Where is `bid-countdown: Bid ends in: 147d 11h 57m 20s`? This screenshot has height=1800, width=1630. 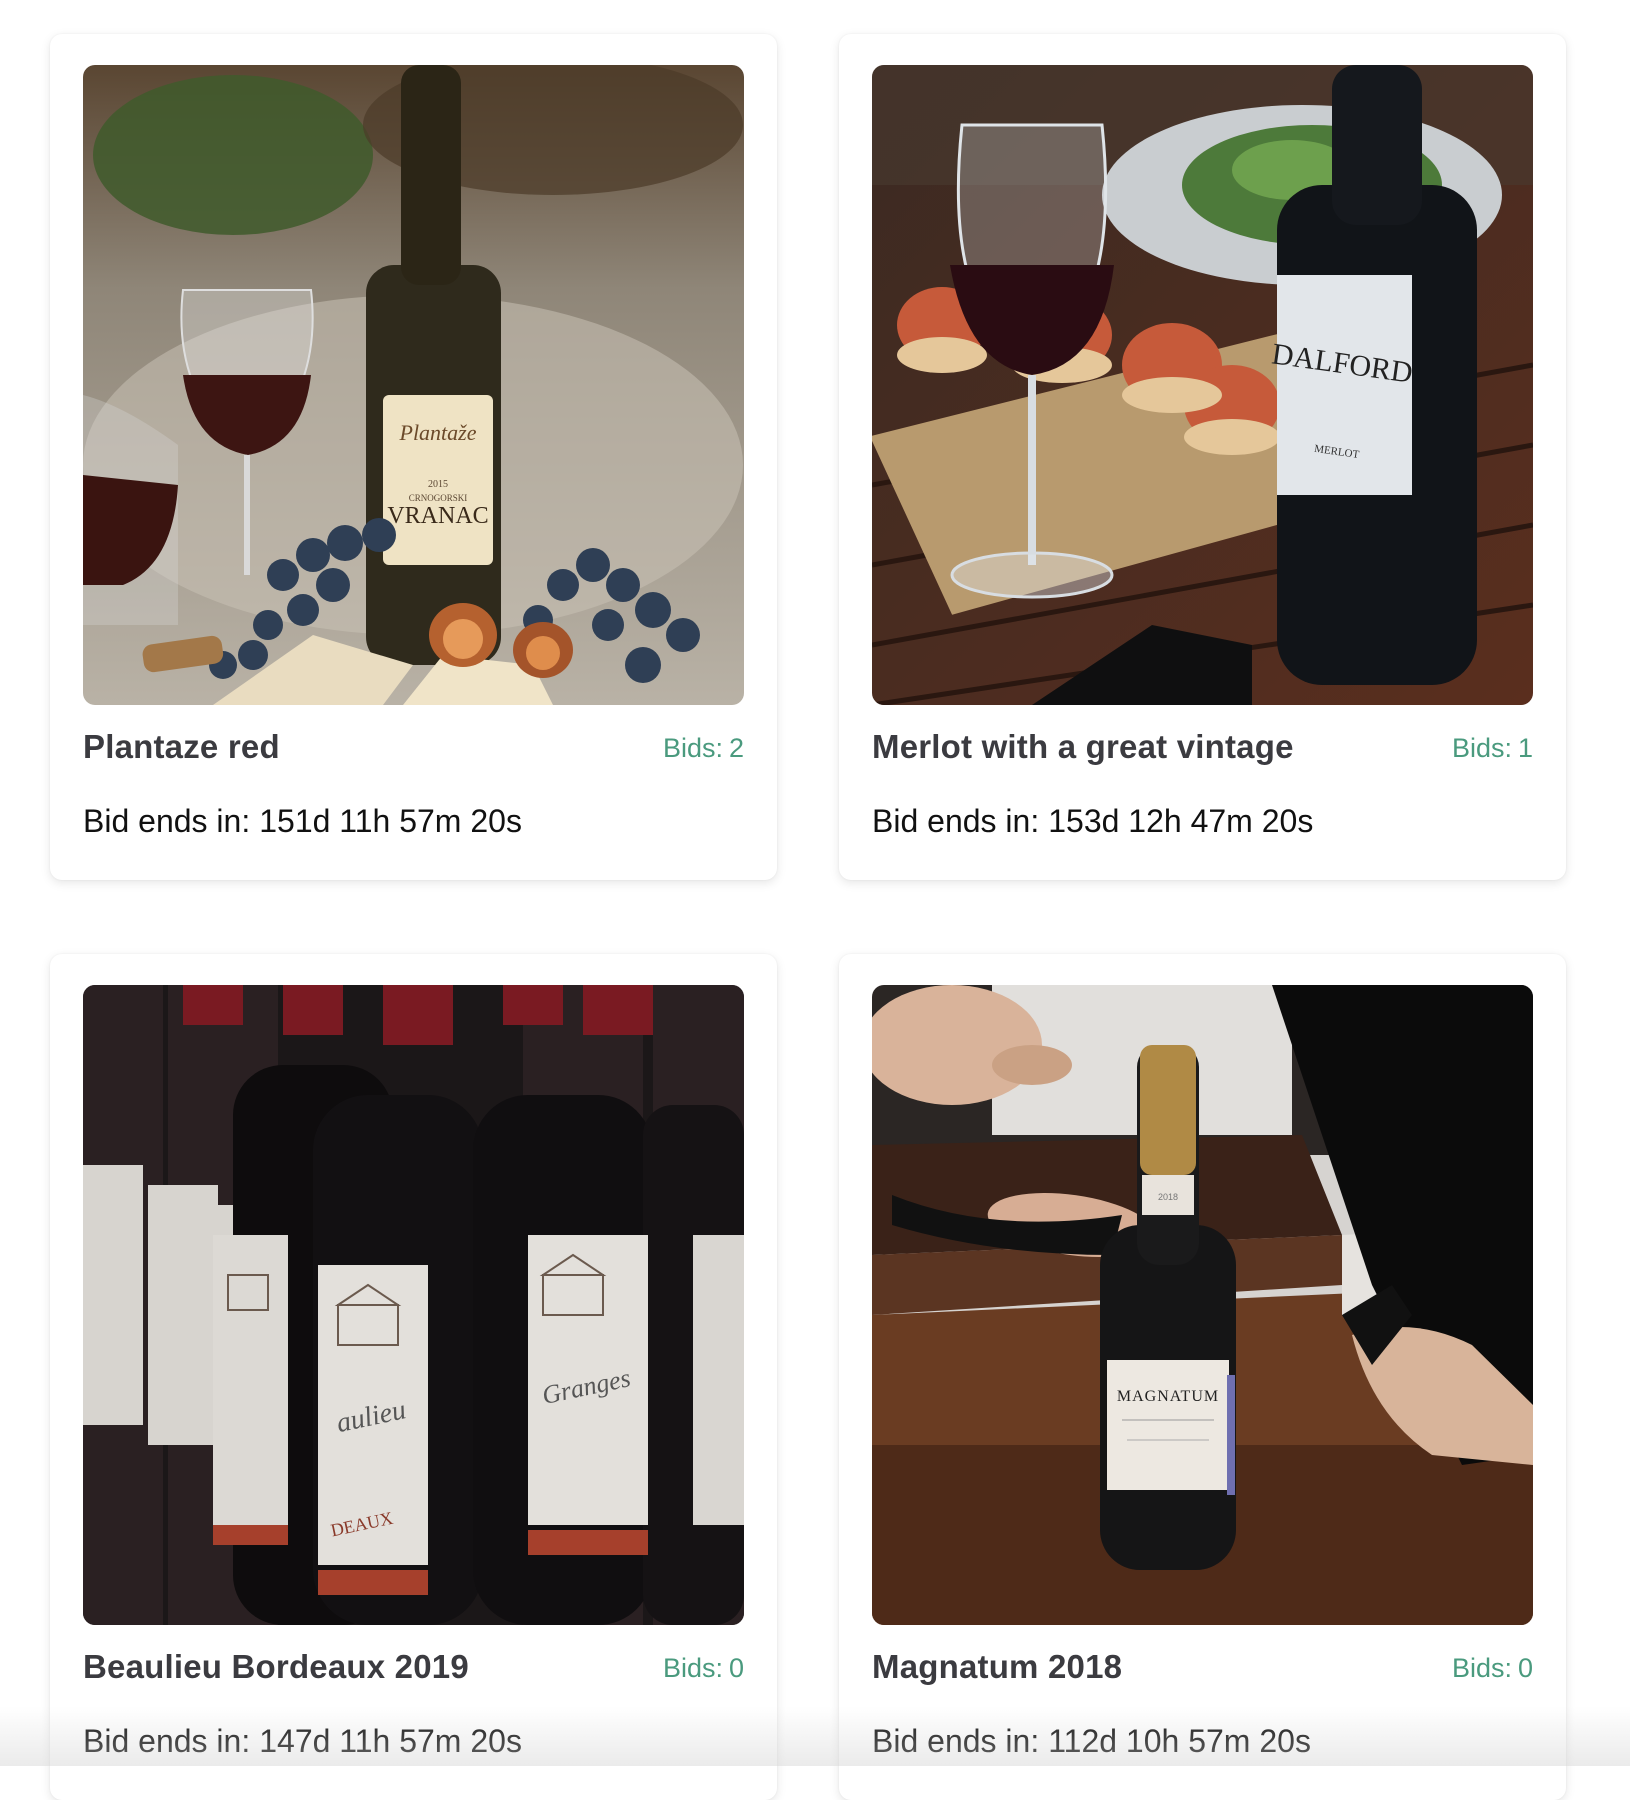
bid-countdown: Bid ends in: 147d 11h 57m 20s is located at coordinates (302, 1741).